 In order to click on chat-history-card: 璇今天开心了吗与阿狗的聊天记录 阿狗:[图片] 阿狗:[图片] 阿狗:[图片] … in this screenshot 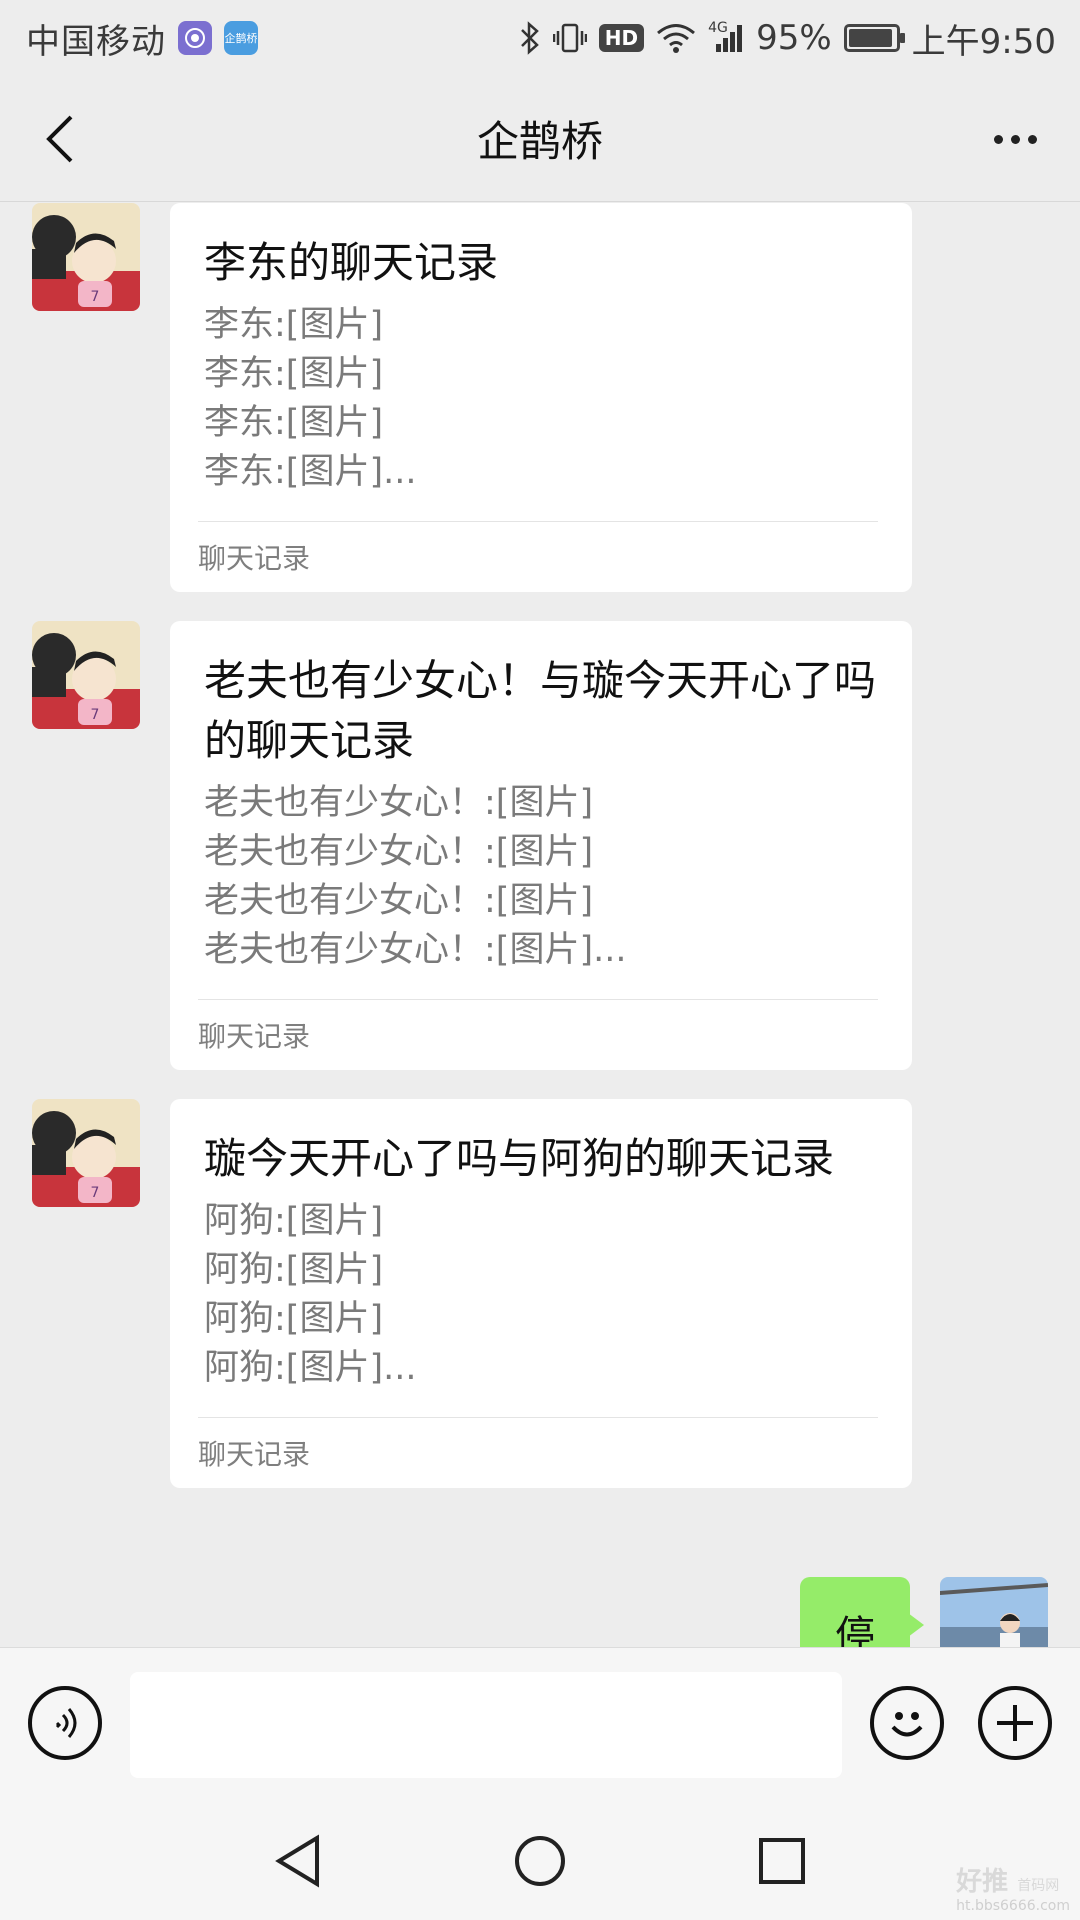, I will do `click(541, 1293)`.